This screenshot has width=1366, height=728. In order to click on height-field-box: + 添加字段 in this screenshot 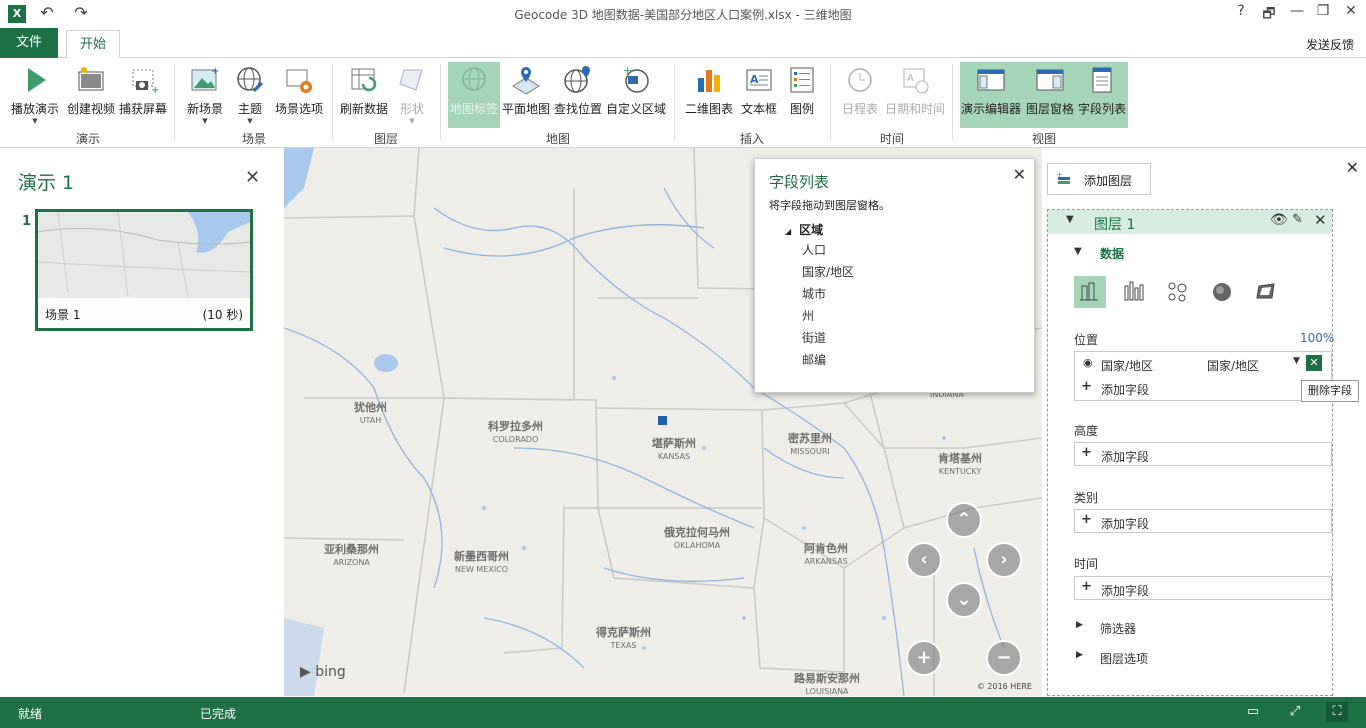, I will do `click(1203, 454)`.